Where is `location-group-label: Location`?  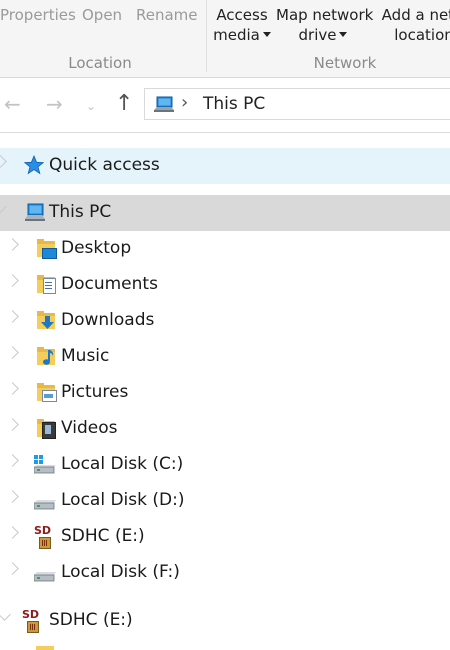 location-group-label: Location is located at coordinates (100, 63).